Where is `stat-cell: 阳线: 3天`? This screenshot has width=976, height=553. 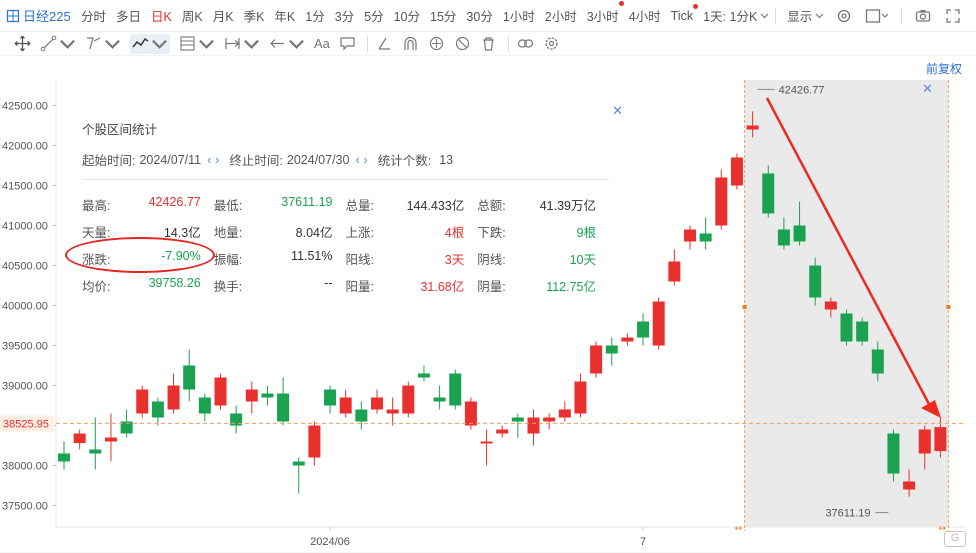
stat-cell: 阳线: 3天 is located at coordinates (412, 259).